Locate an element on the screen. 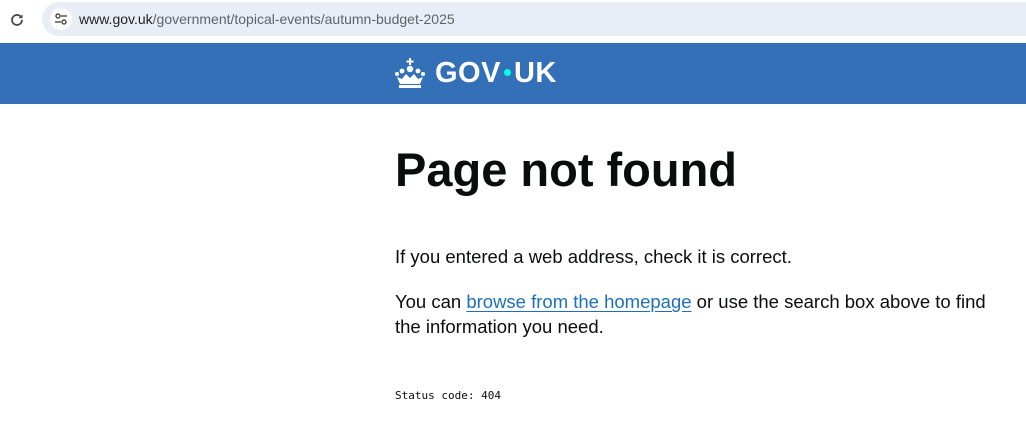 Image resolution: width=1026 pixels, height=431 pixels. logo-text-gov: GOV is located at coordinates (468, 73).